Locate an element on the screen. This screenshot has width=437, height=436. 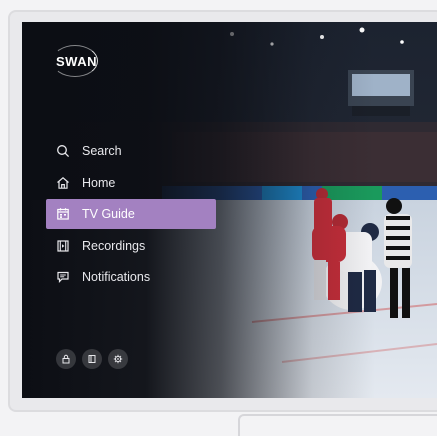
menu-item-label: Search is located at coordinates (102, 151).